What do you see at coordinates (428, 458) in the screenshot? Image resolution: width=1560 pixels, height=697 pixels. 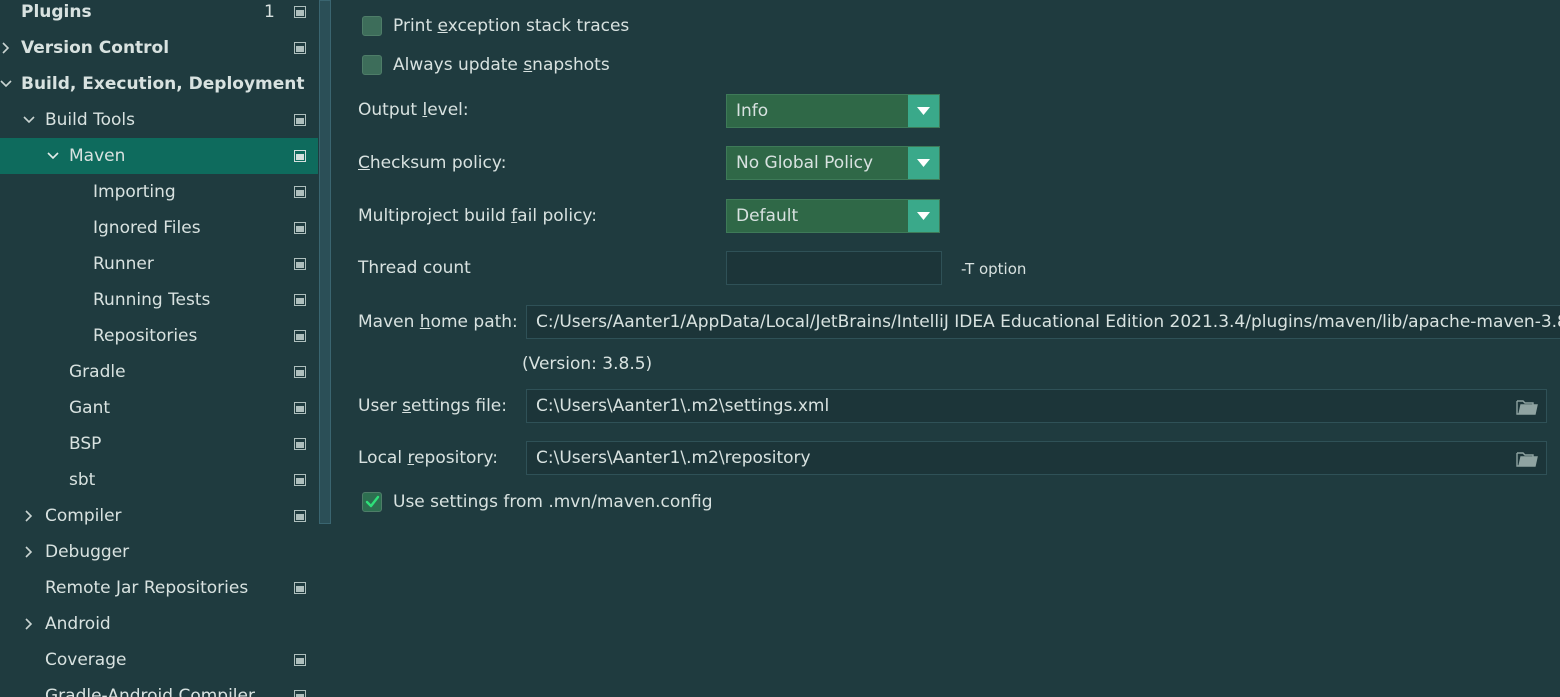 I see `local-repository-label: Local repository:` at bounding box center [428, 458].